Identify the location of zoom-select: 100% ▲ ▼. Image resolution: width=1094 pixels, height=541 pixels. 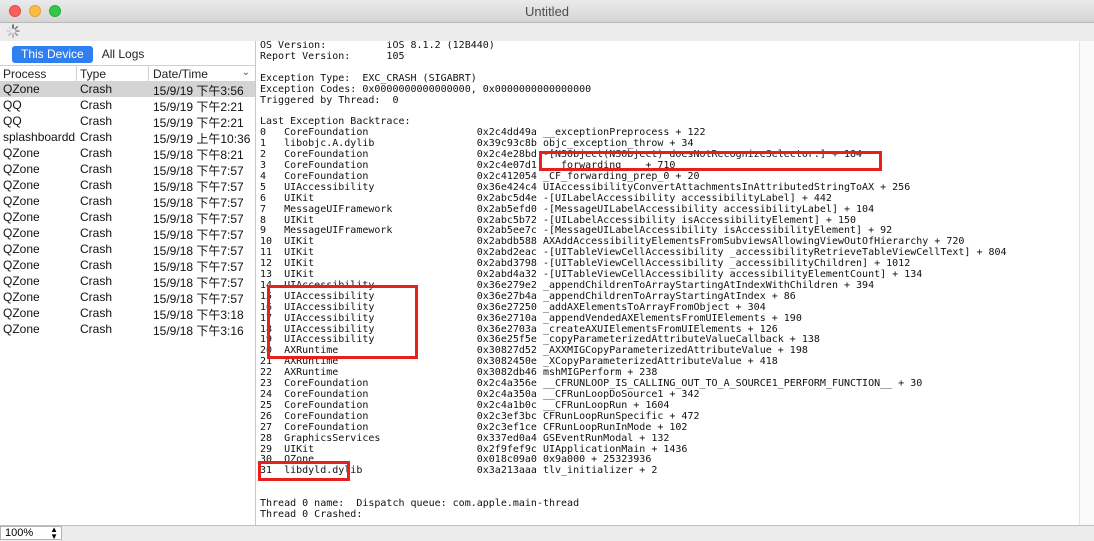
(31, 533).